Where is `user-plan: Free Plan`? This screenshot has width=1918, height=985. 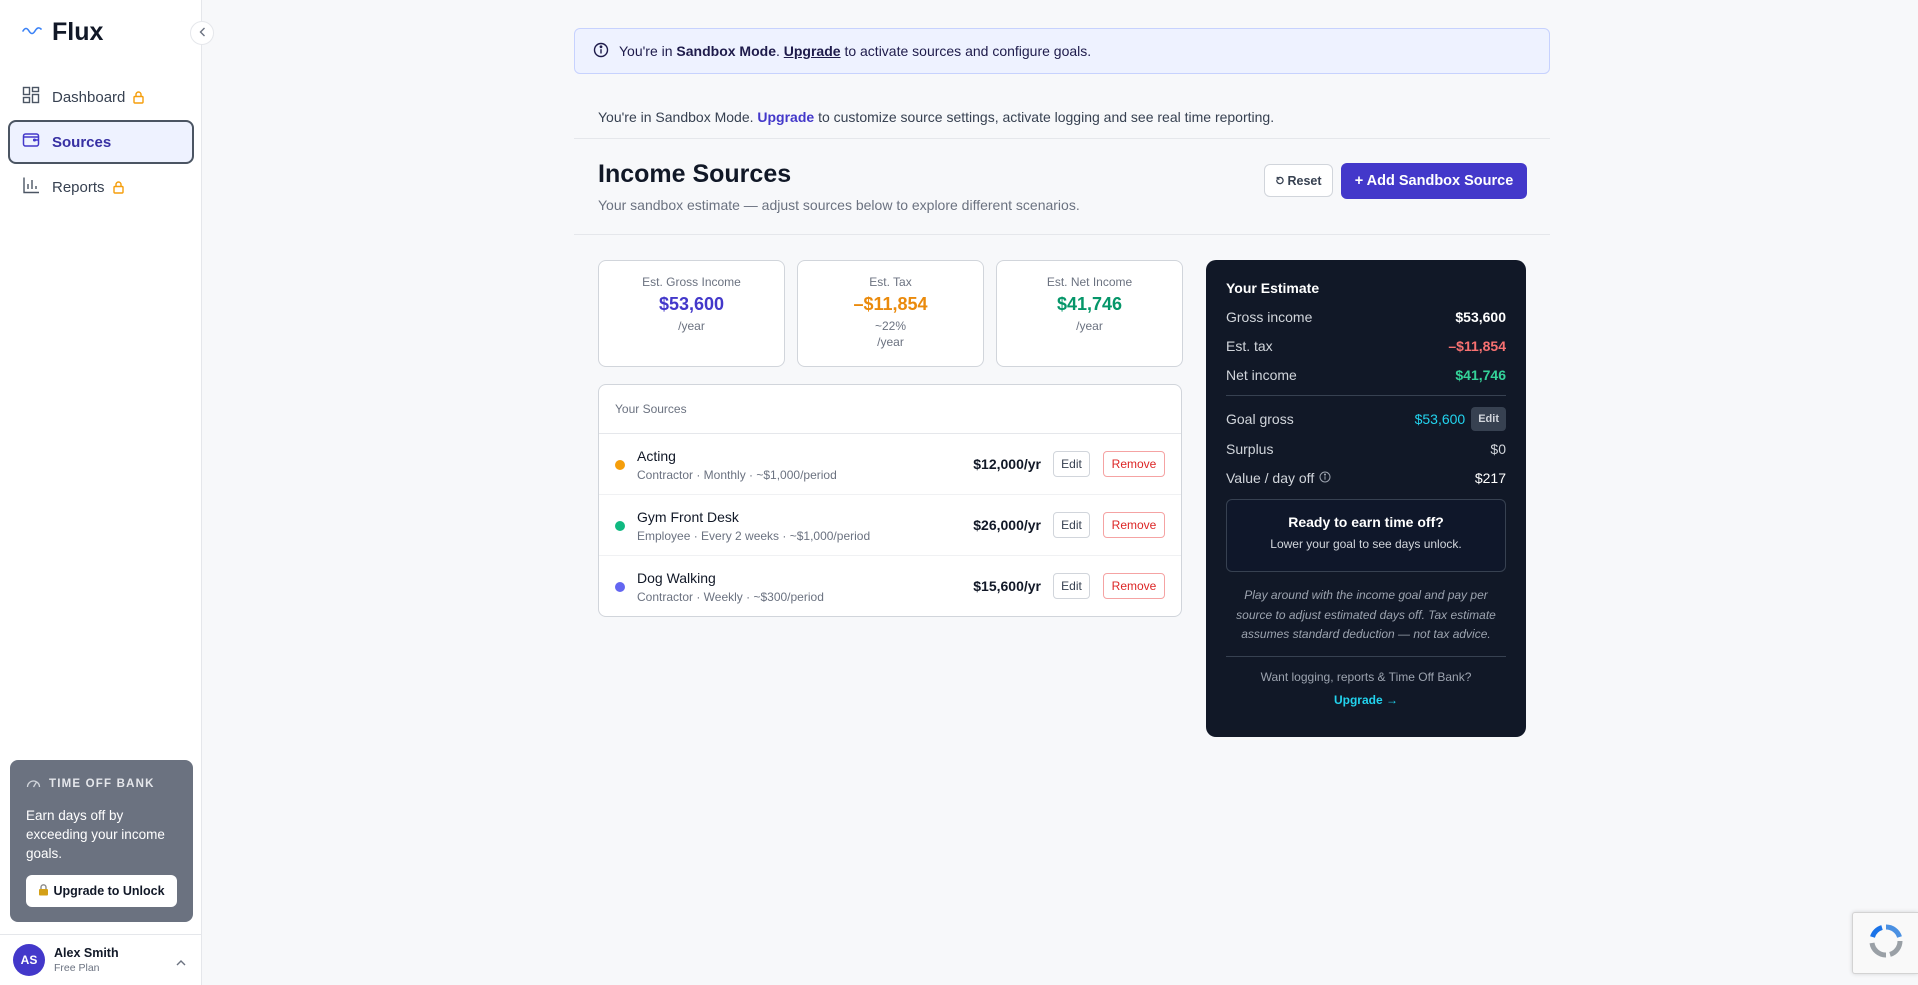
user-plan: Free Plan is located at coordinates (77, 968).